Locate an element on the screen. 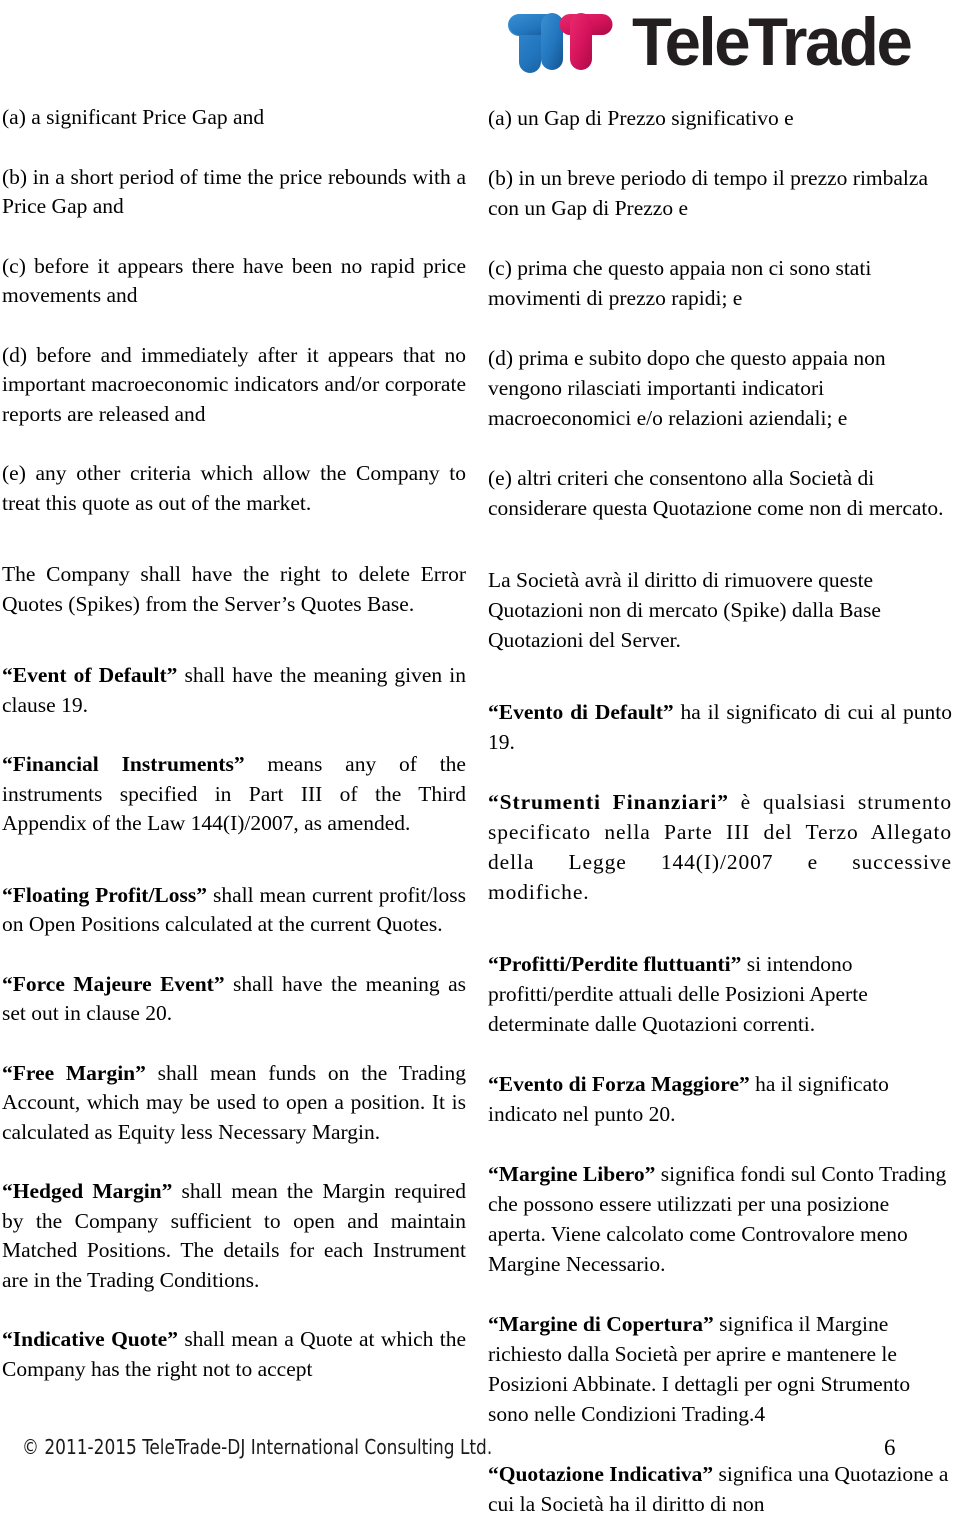 Image resolution: width=960 pixels, height=1537 pixels. definition-term: “Hedged Margin” is located at coordinates (87, 1191).